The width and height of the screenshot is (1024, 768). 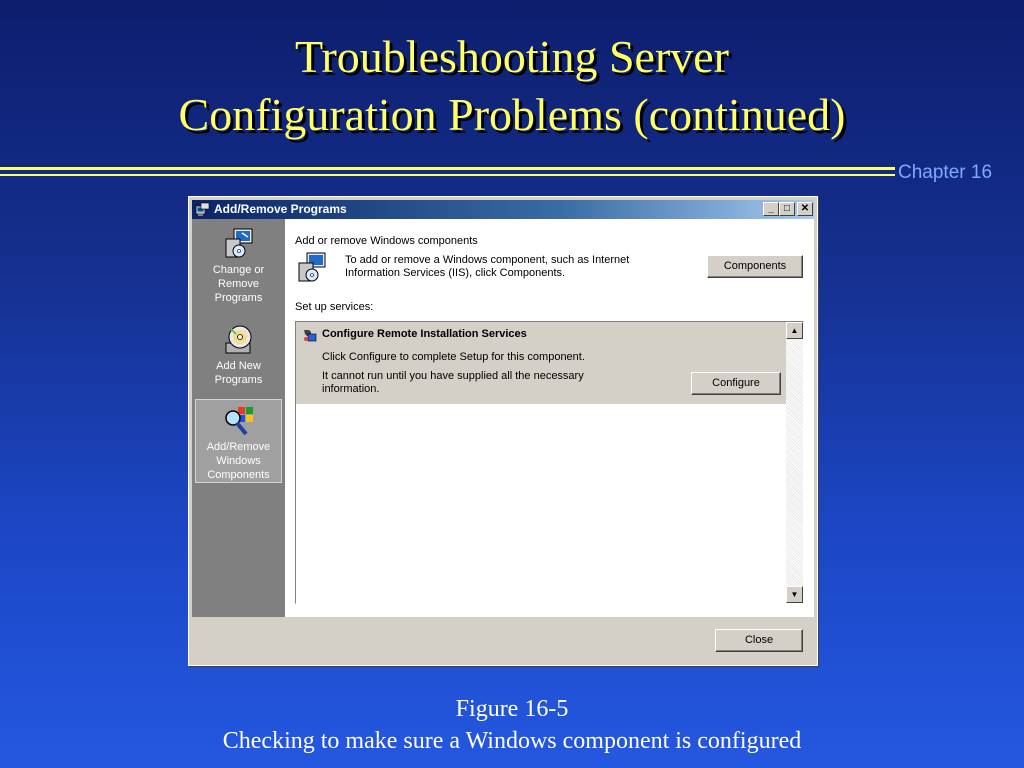 I want to click on components-button: Components, so click(x=755, y=266).